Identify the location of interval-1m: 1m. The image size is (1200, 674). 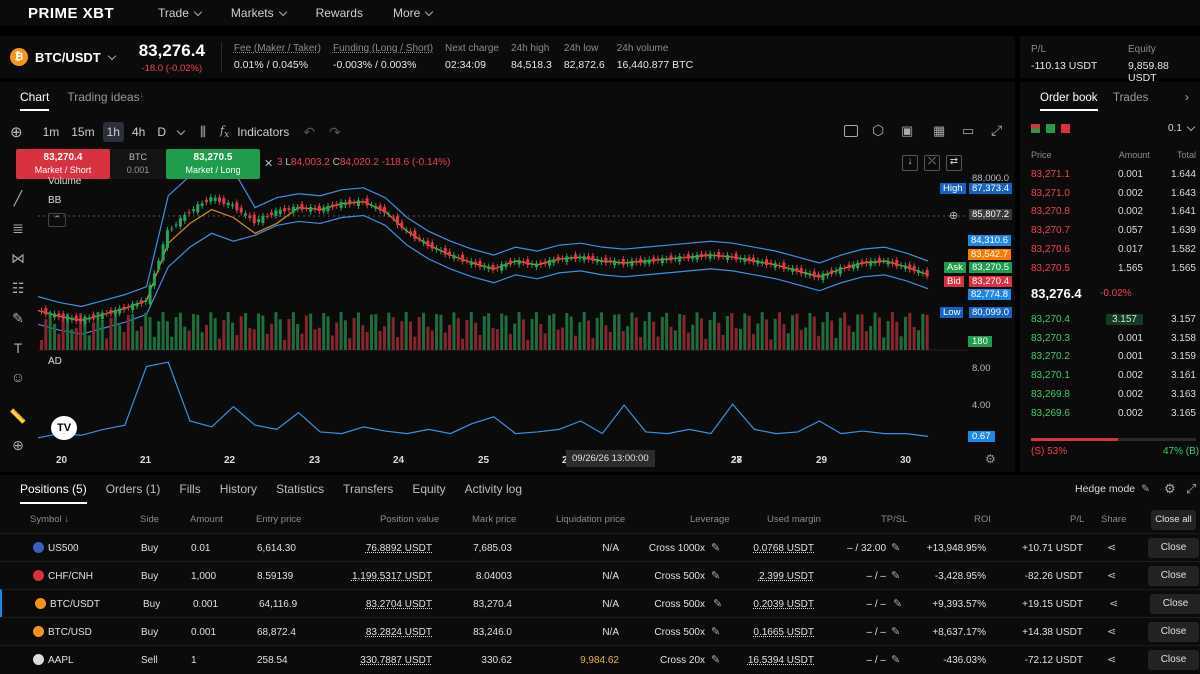
(51, 132).